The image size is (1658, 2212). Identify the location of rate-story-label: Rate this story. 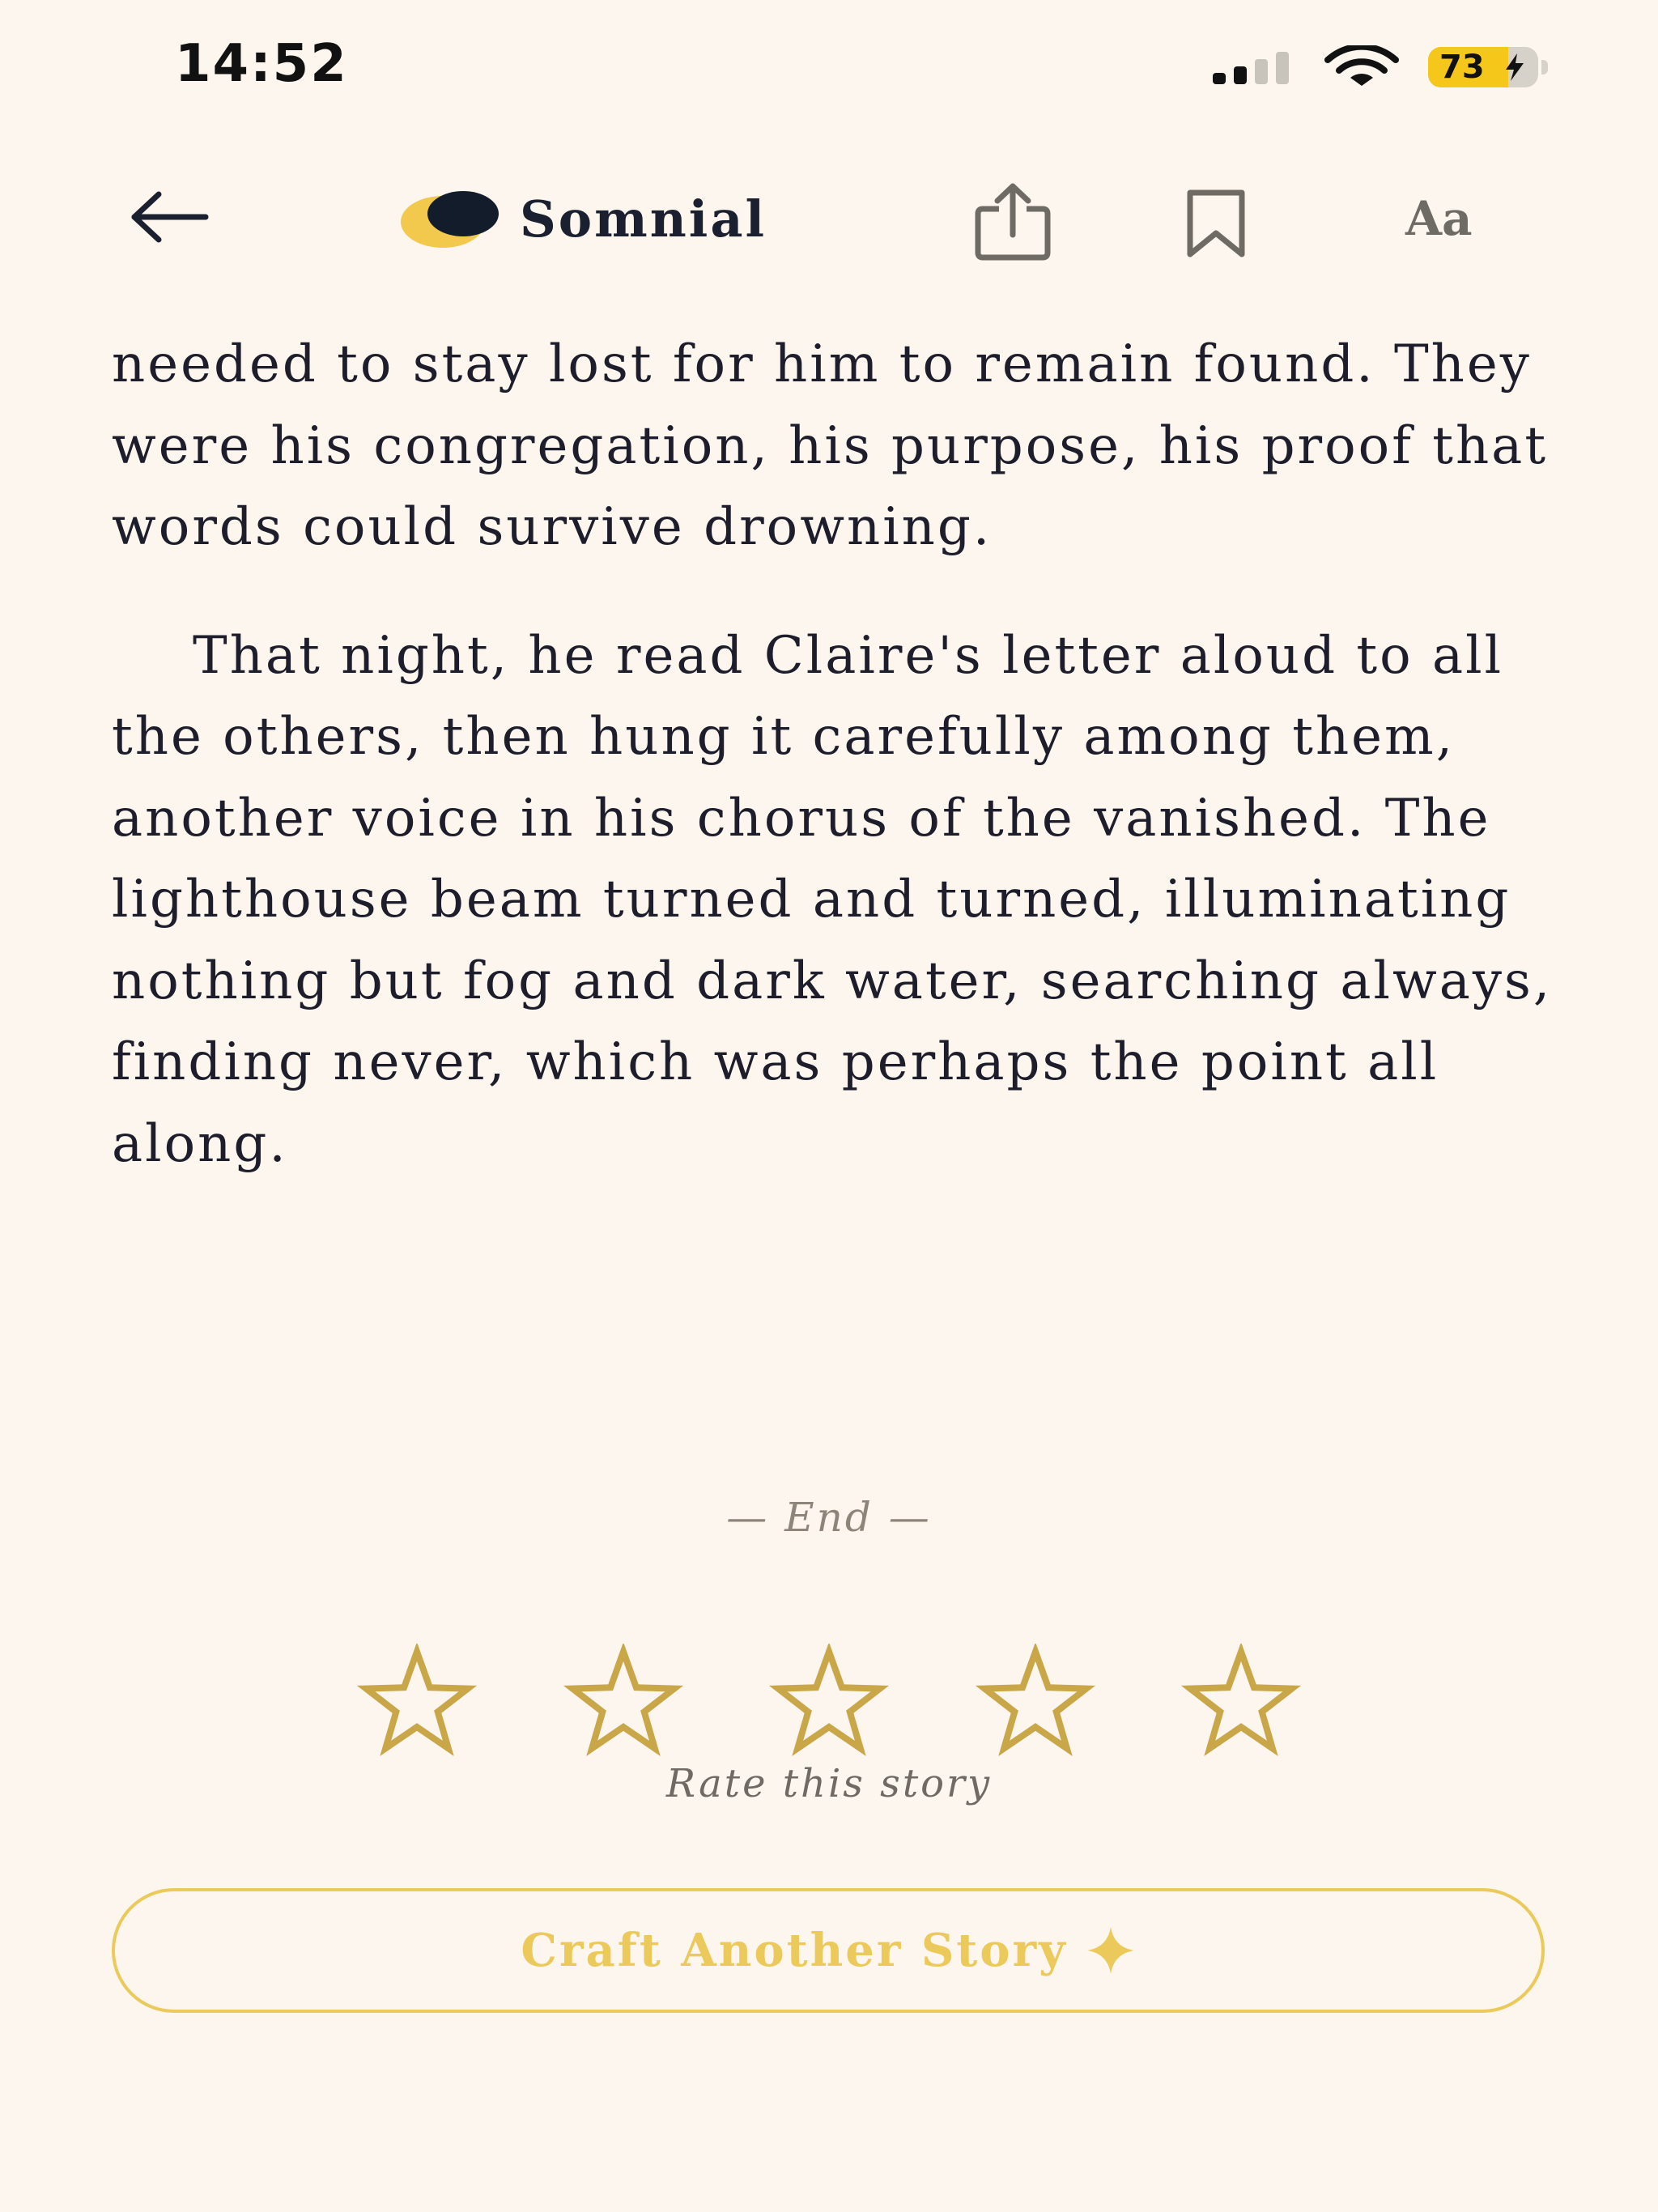
(829, 1783).